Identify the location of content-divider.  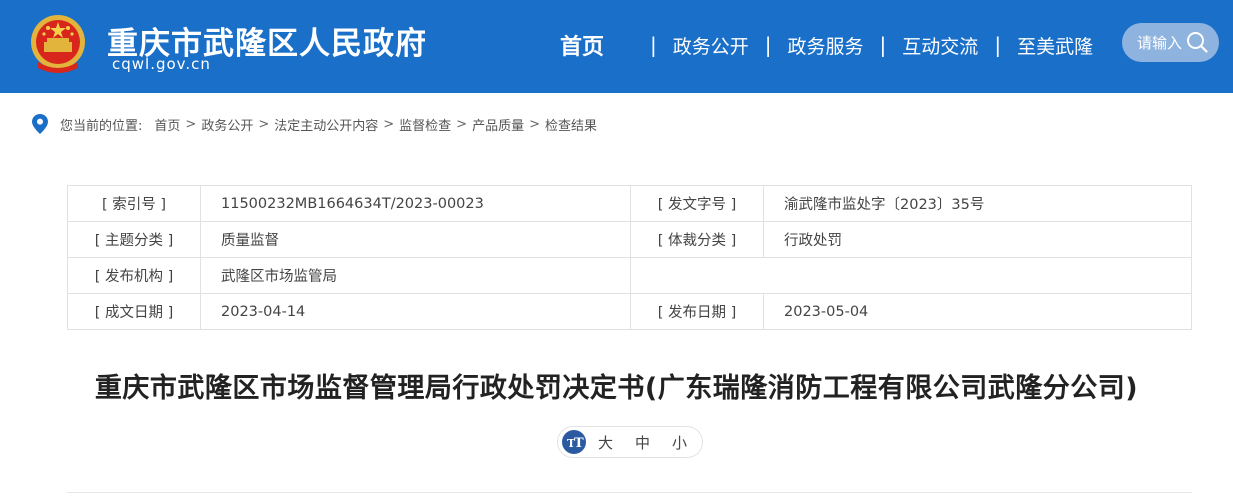
(629, 492).